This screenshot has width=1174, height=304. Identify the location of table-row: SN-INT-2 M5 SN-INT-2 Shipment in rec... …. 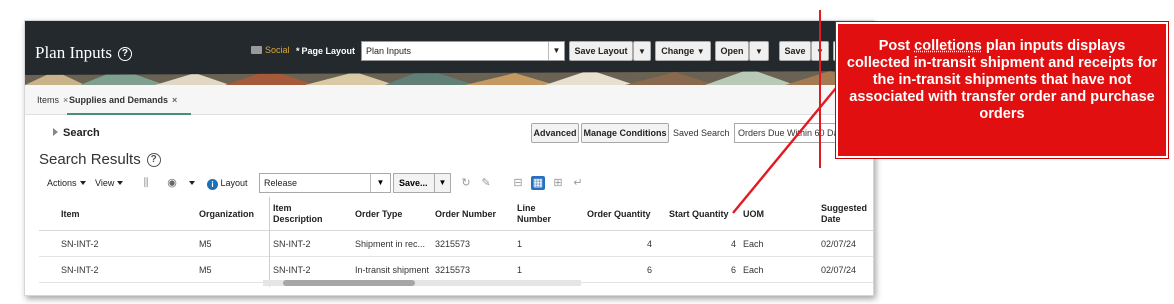
(456, 244).